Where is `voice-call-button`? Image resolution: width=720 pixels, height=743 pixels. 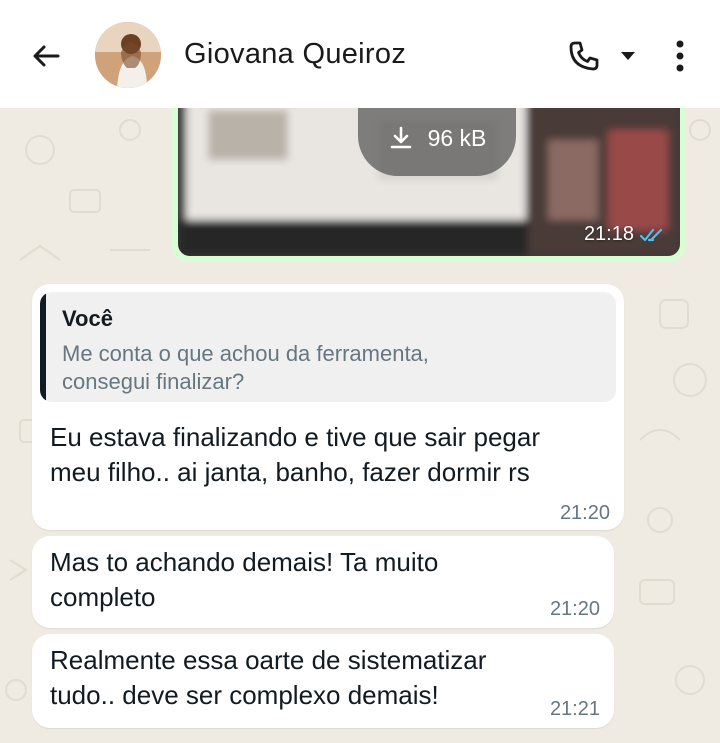 voice-call-button is located at coordinates (584, 56).